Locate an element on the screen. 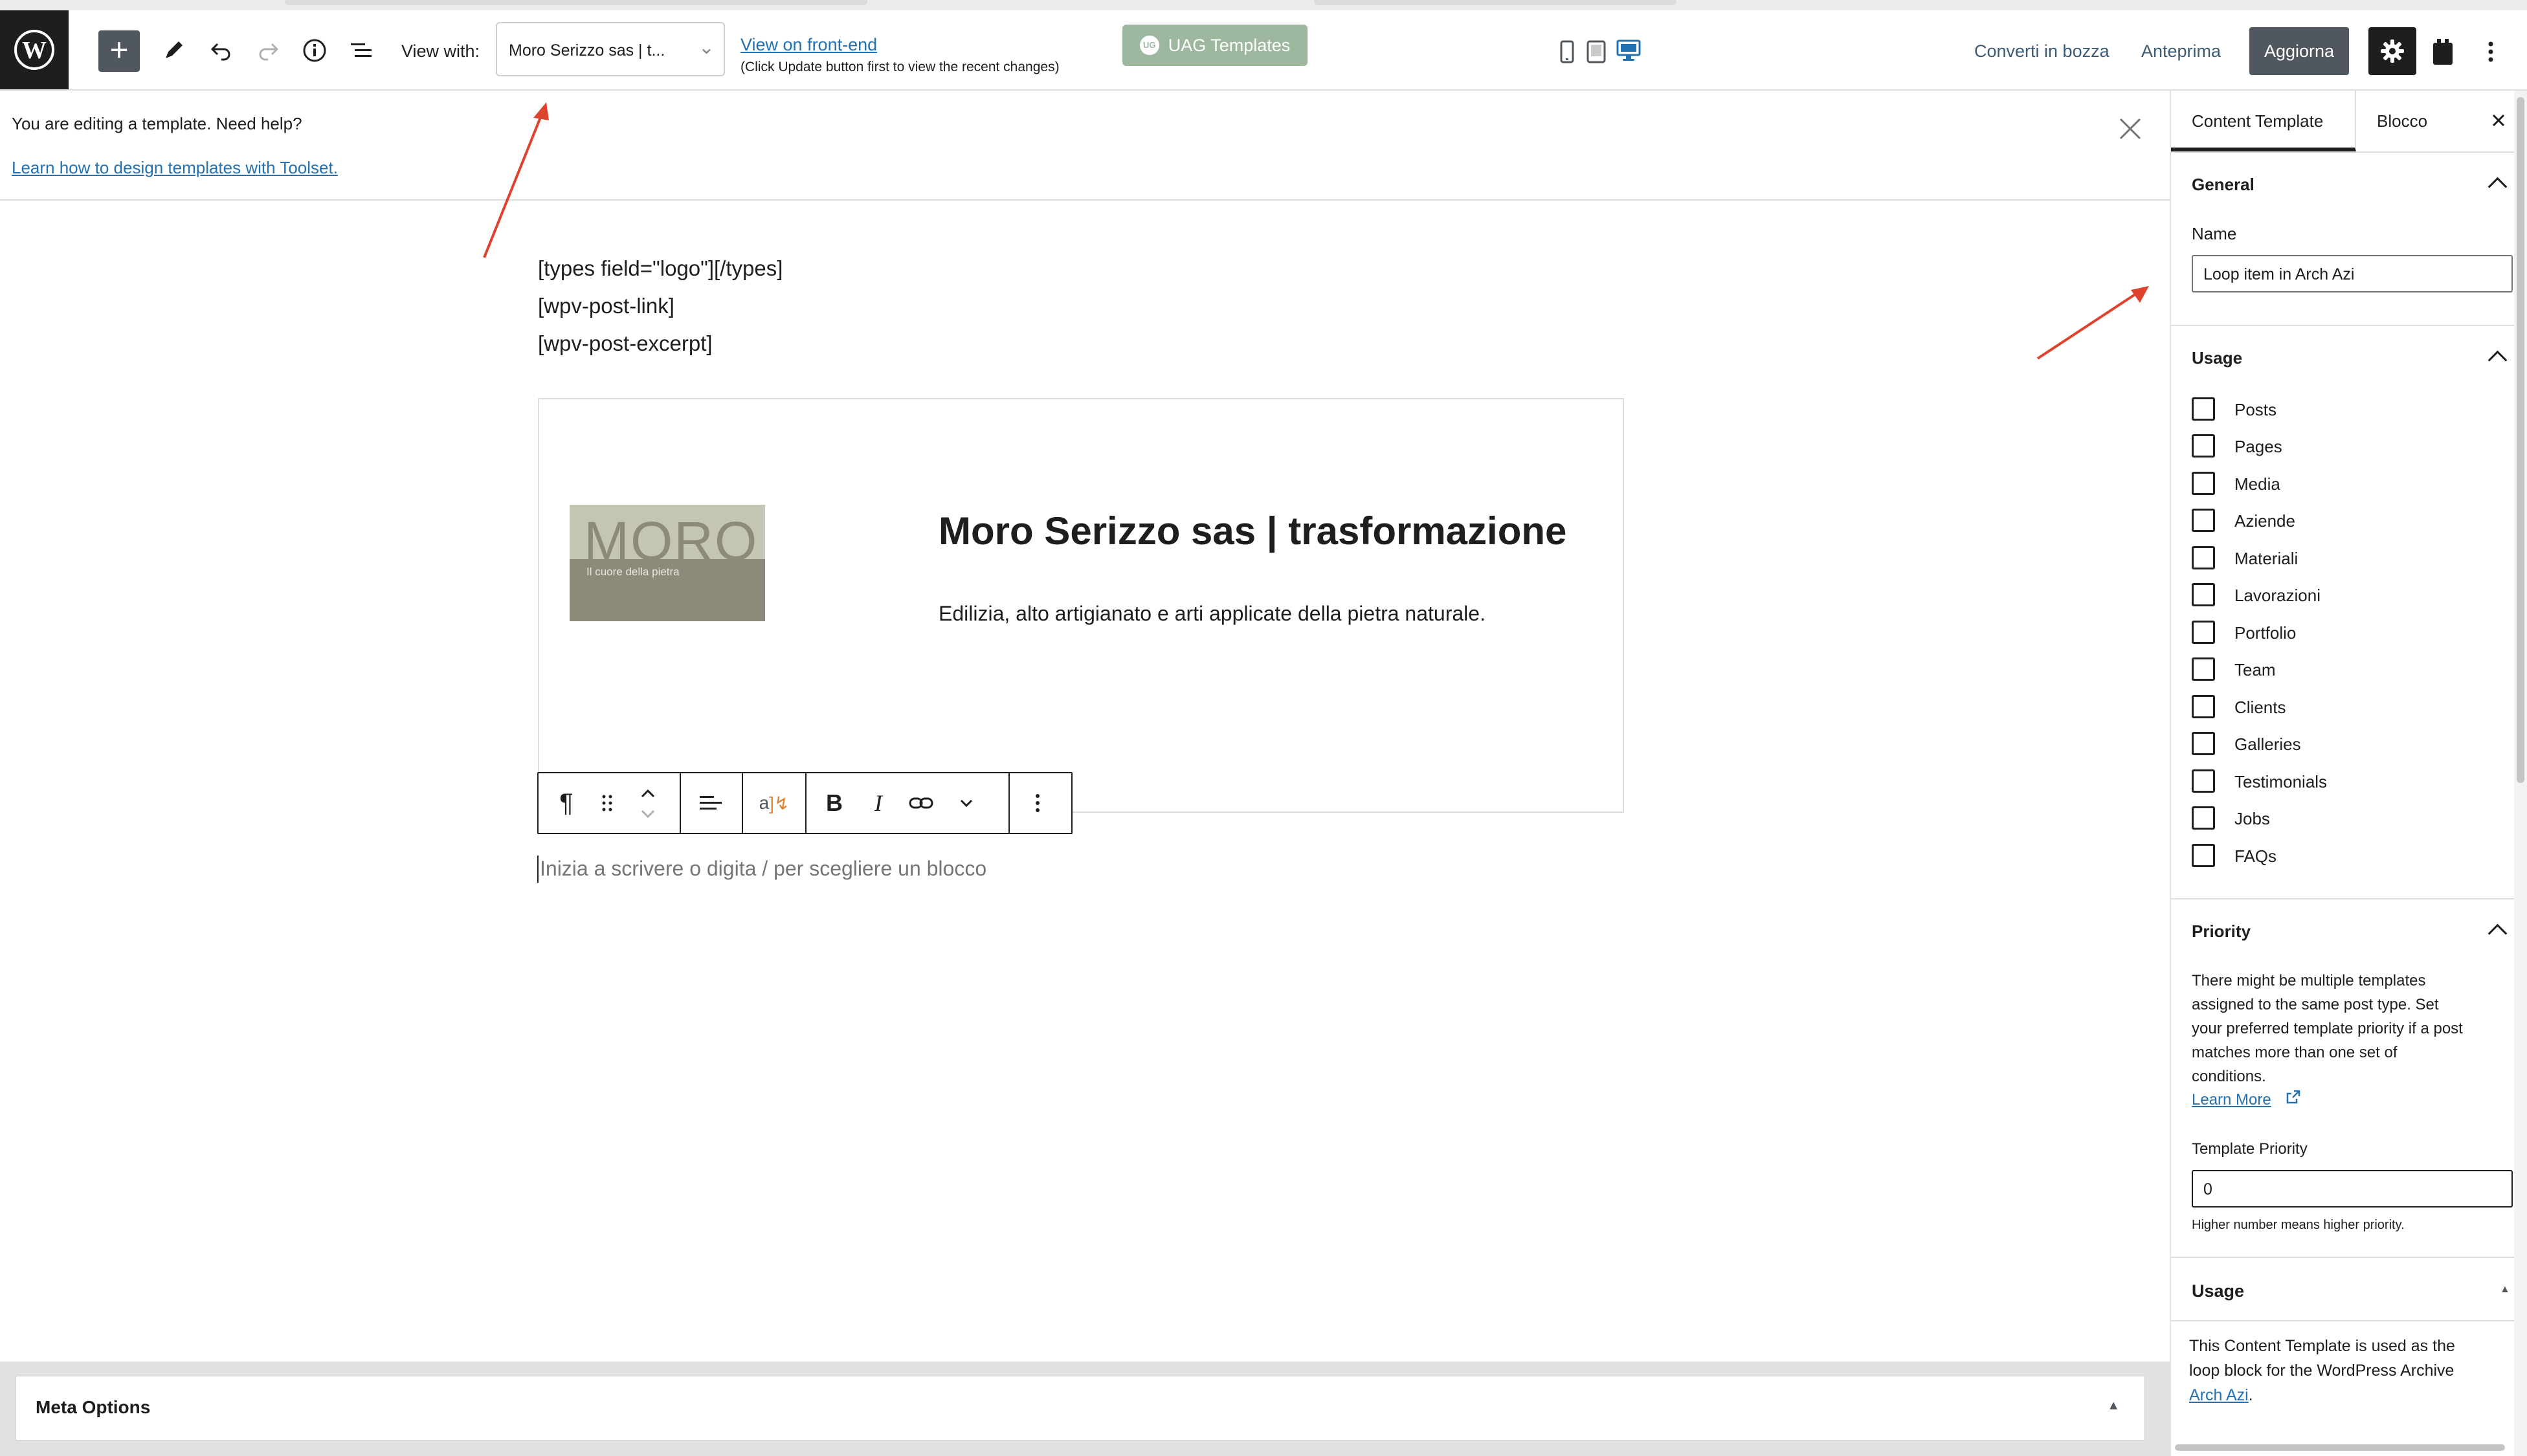 The width and height of the screenshot is (2527, 1456). tab-content-template: Content Template is located at coordinates (2263, 121).